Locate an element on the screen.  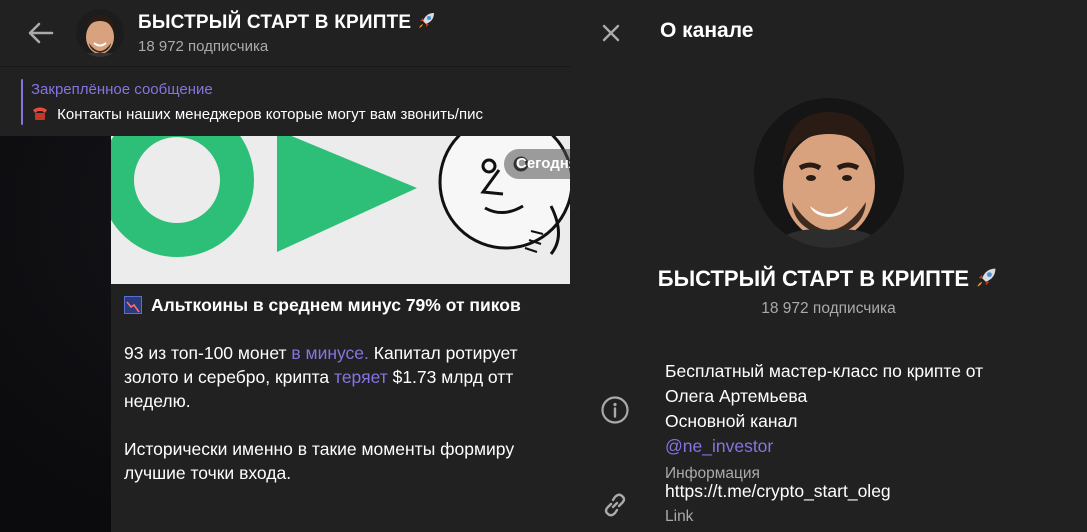
close-button is located at coordinates (611, 33).